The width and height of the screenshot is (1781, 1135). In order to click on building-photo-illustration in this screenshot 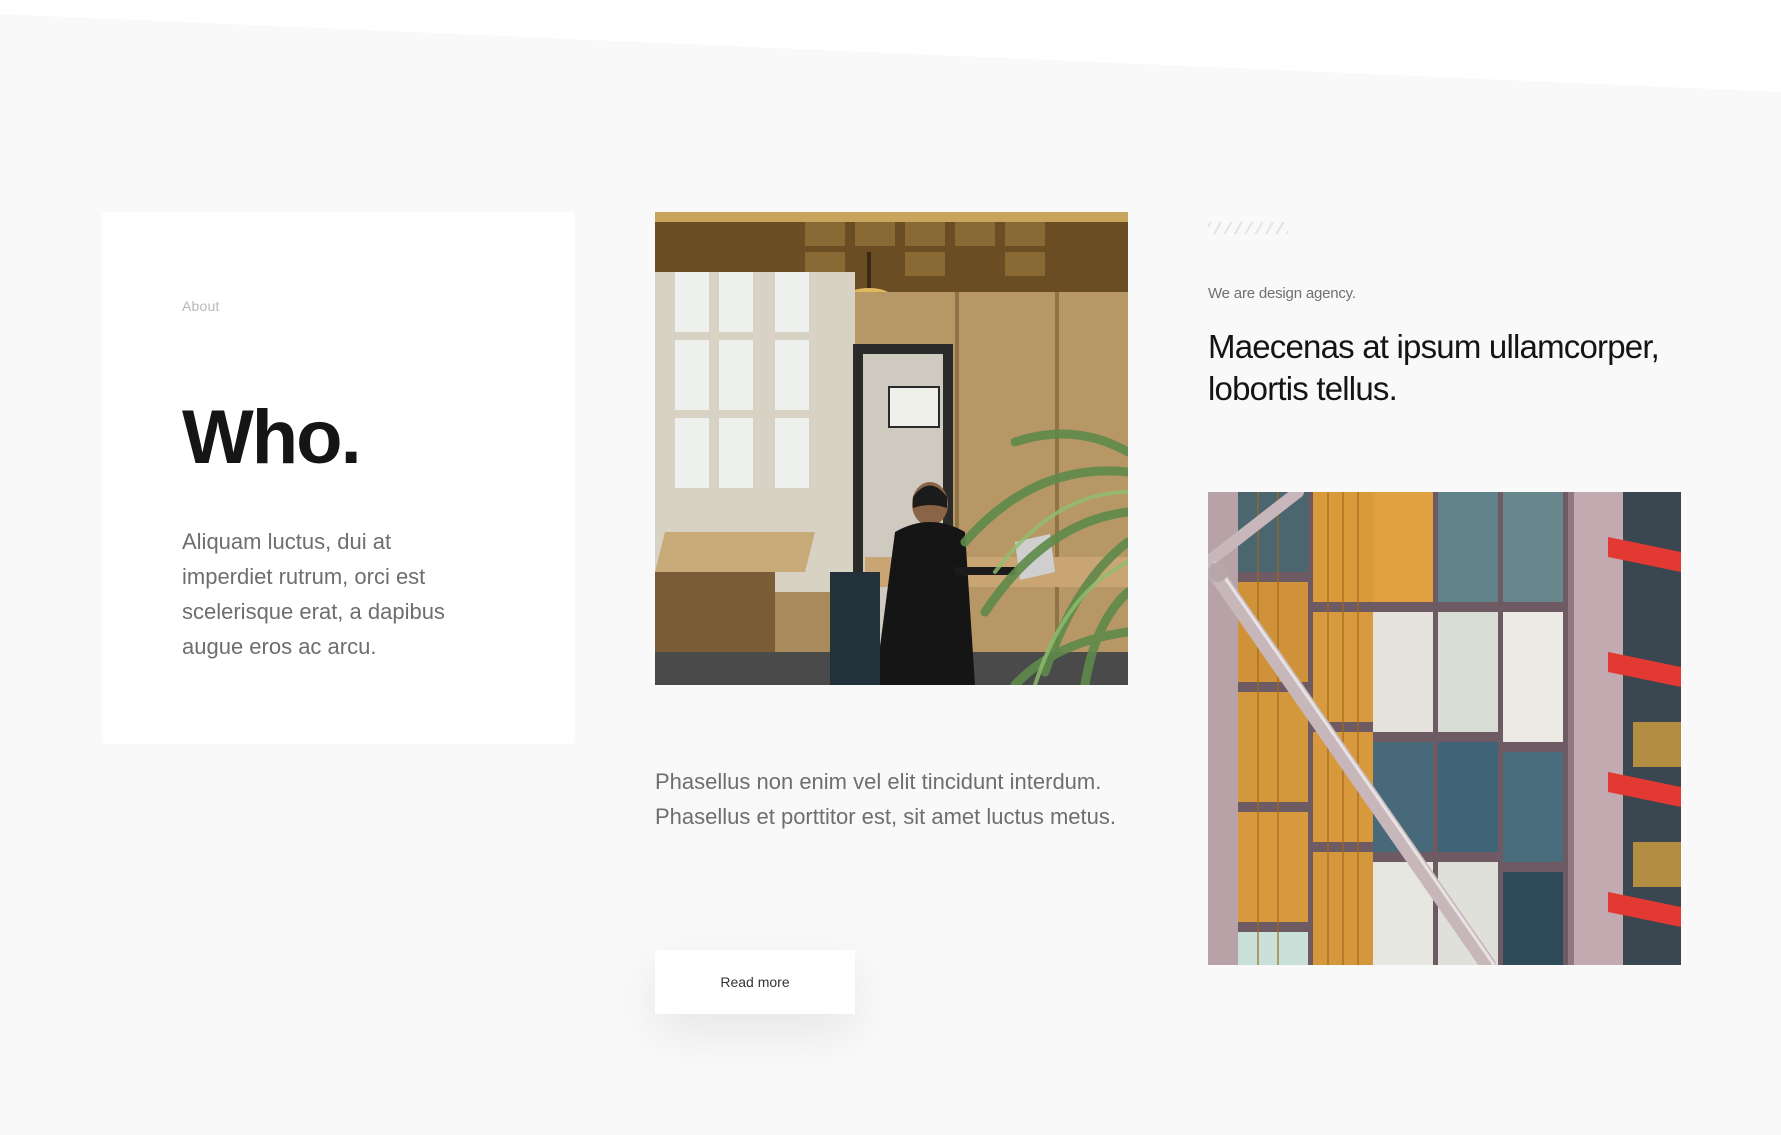, I will do `click(1444, 728)`.